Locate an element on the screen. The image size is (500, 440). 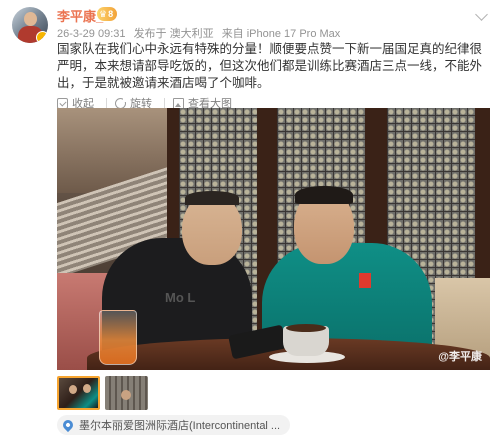
chevron-down-icon is located at coordinates (481, 14).